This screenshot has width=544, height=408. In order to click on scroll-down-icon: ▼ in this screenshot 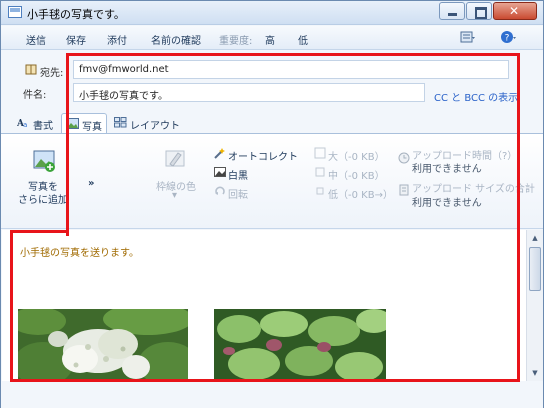, I will do `click(535, 373)`.